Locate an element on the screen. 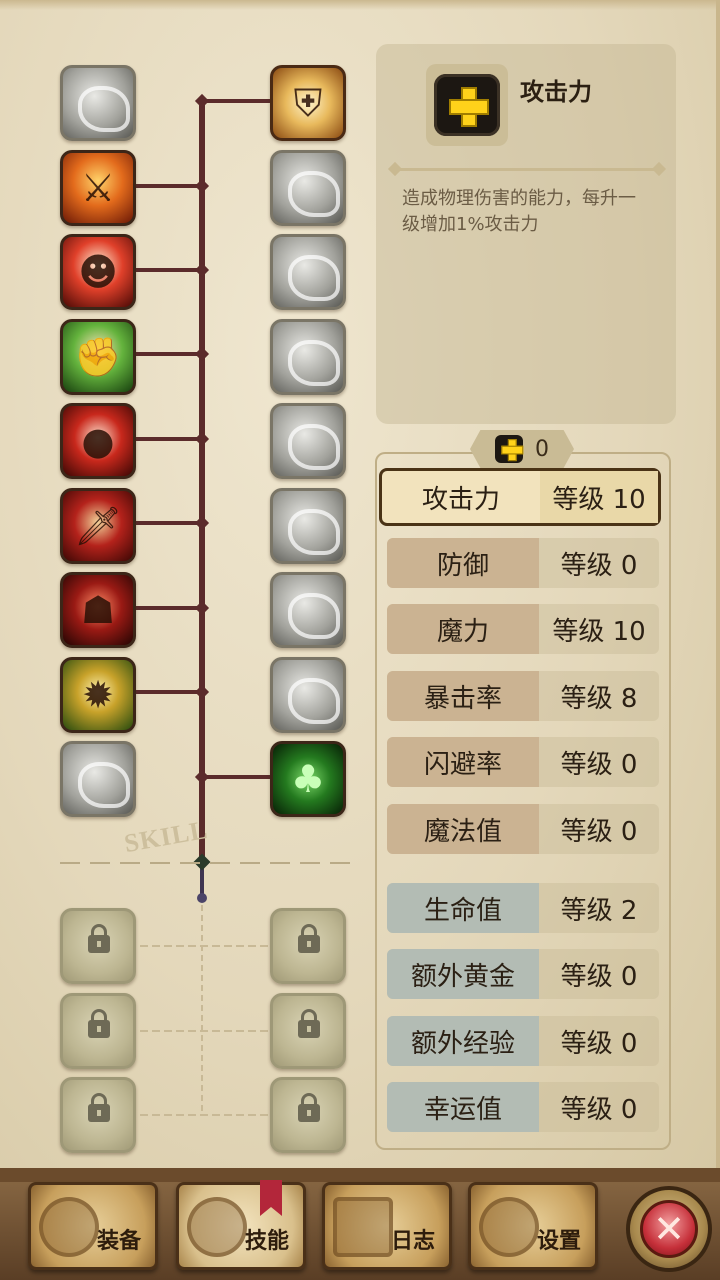 The width and height of the screenshot is (720, 1280). stat-row: 闪避率 等级 0 is located at coordinates (523, 762).